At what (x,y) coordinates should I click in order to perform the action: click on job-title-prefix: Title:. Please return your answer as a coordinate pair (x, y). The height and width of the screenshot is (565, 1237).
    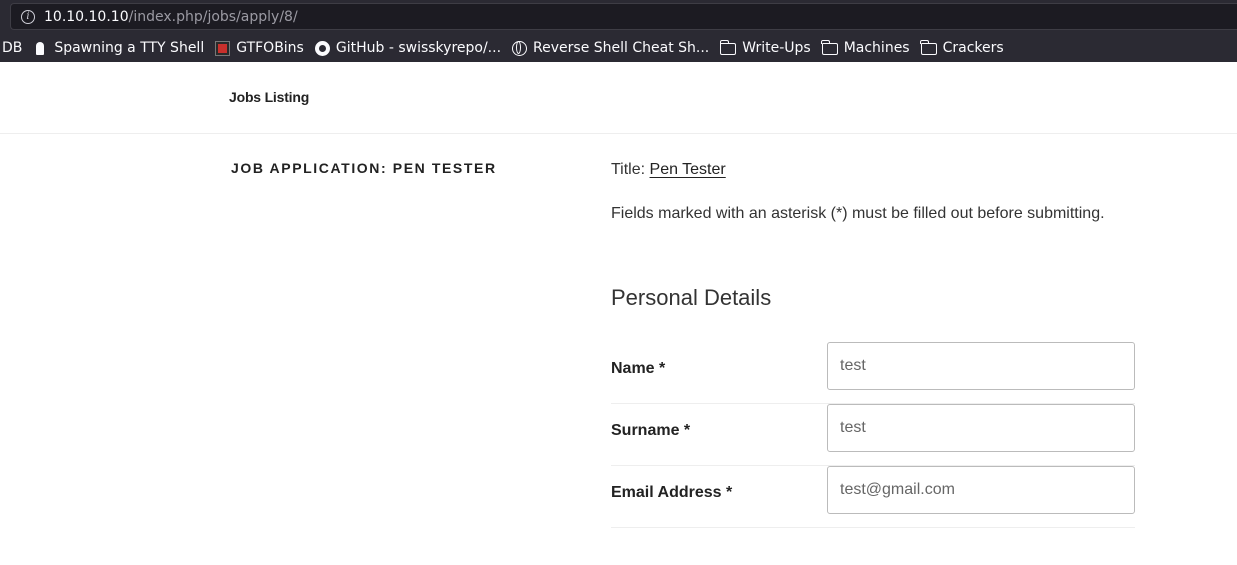
    Looking at the image, I should click on (628, 169).